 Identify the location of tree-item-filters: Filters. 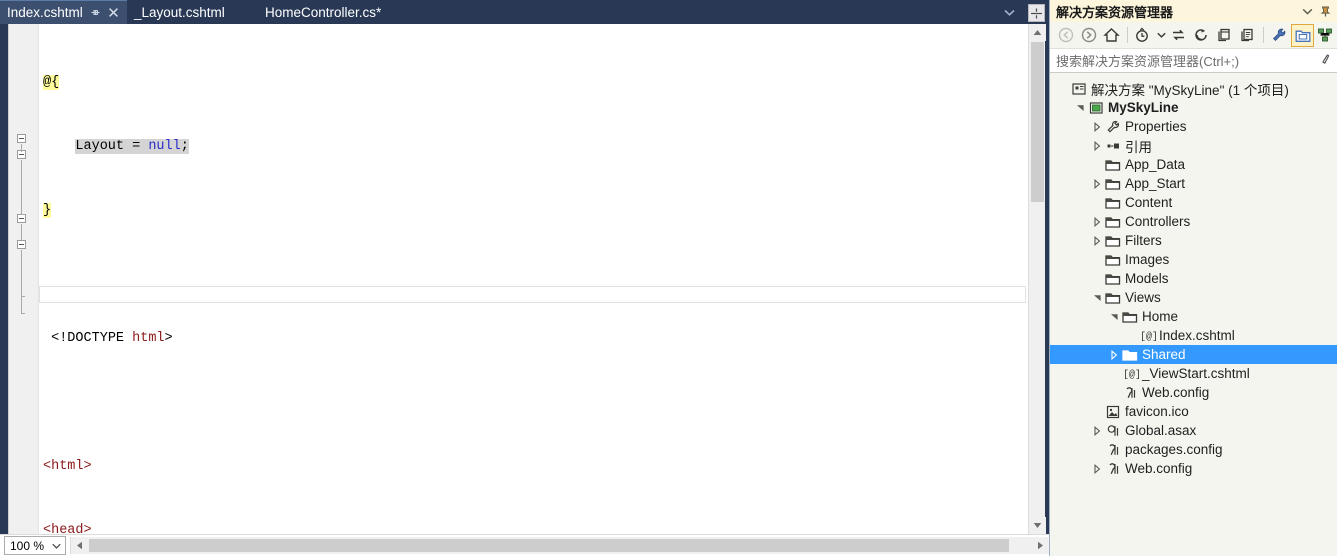
(1193, 240).